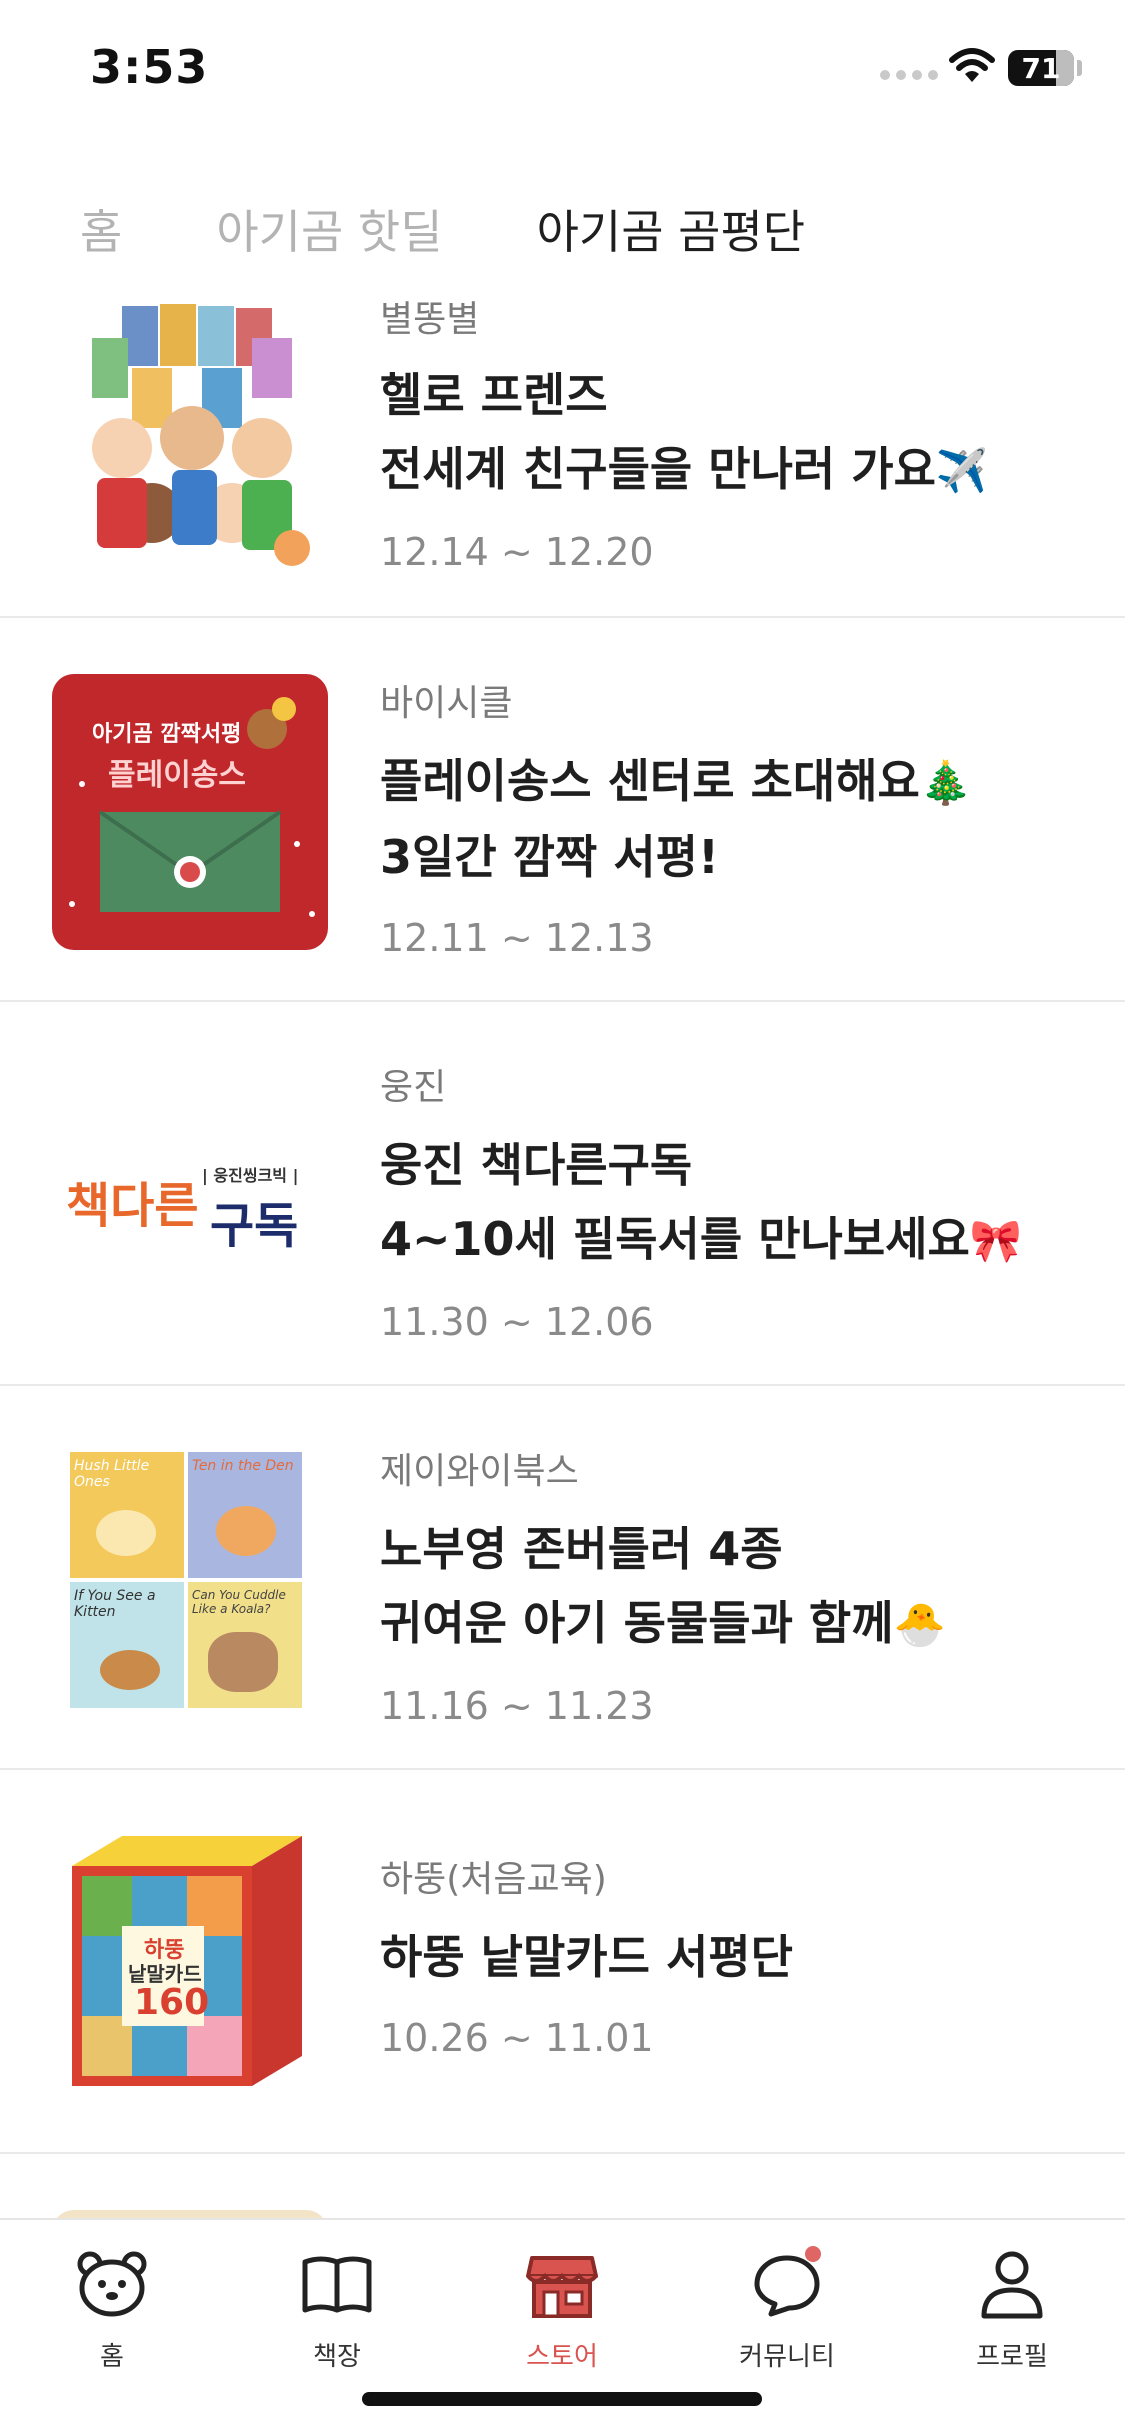 Image resolution: width=1125 pixels, height=2436 pixels. What do you see at coordinates (650, 781) in the screenshot?
I see `event-title: 플레이송스 센터로 초대해요` at bounding box center [650, 781].